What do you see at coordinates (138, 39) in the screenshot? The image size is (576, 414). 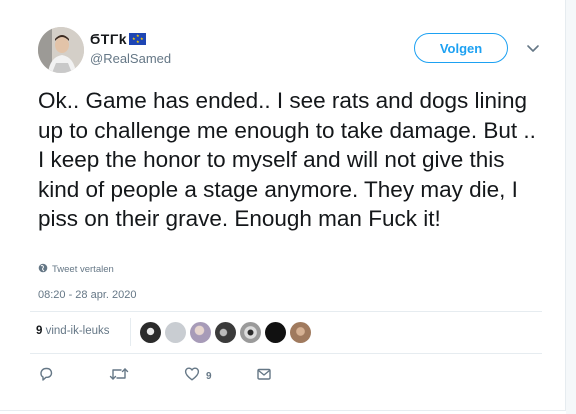 I see `eu-flag-icon: ★ ★ ★ ★` at bounding box center [138, 39].